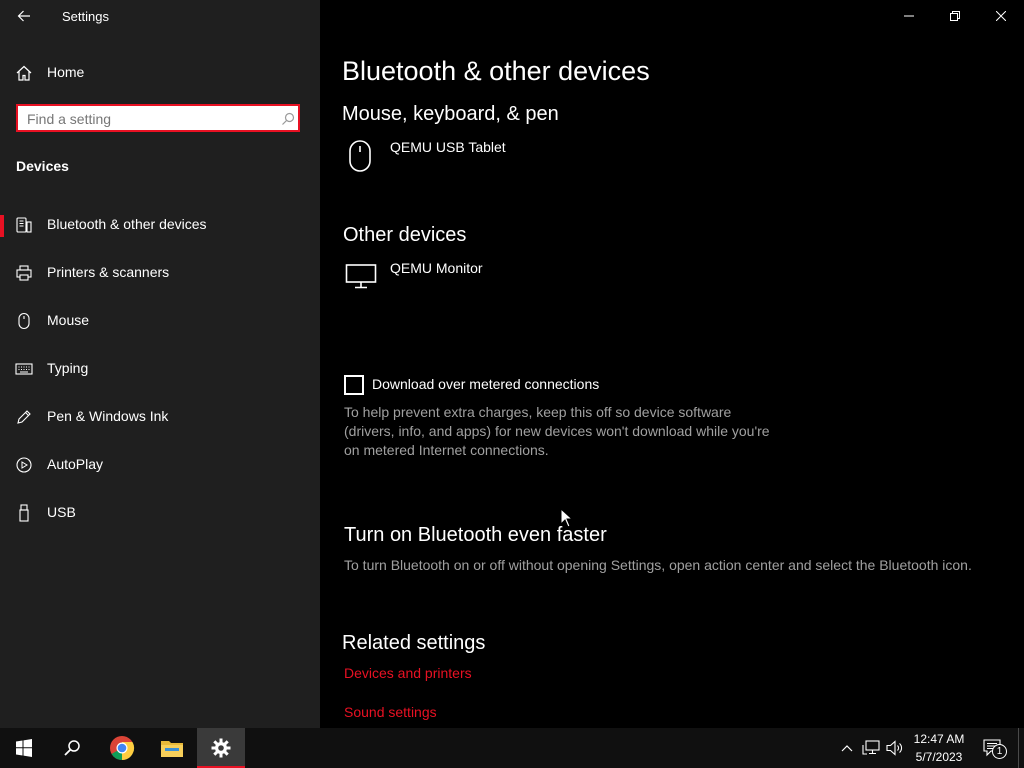 The height and width of the screenshot is (768, 1024). I want to click on search-field, so click(158, 118).